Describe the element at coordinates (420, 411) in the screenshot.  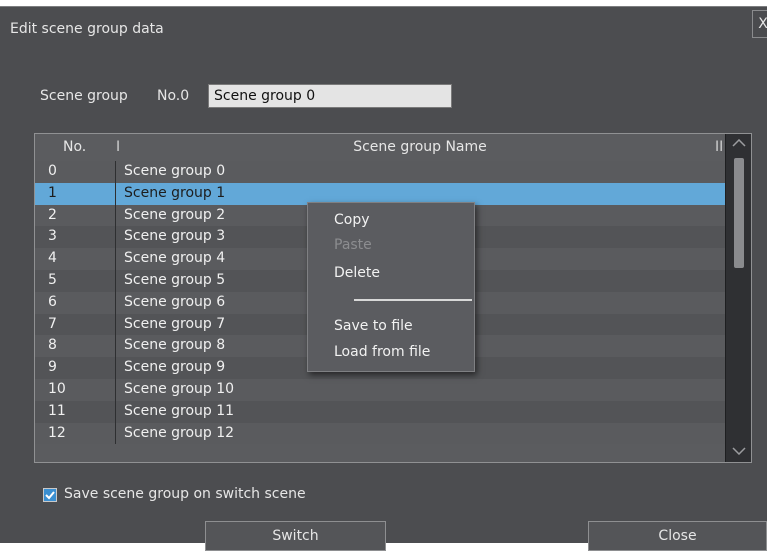
I see `row-name: Scene group 11` at that location.